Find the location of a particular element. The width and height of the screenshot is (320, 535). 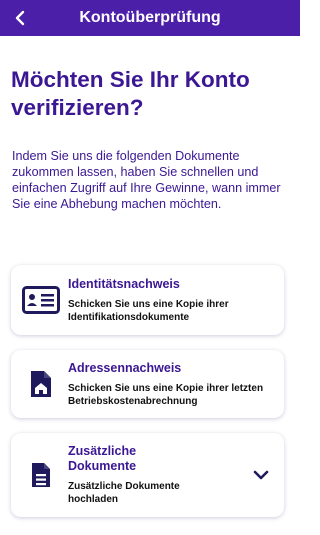

back-button is located at coordinates (20, 18).